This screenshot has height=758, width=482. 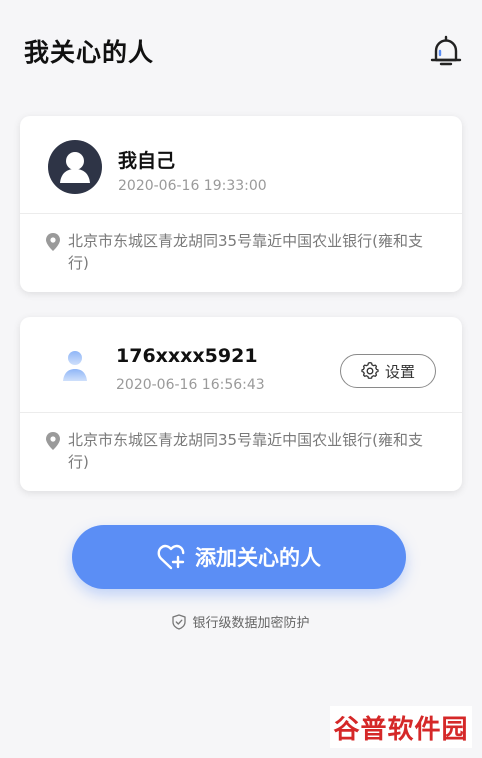 I want to click on header: 我关心的人, so click(x=241, y=50).